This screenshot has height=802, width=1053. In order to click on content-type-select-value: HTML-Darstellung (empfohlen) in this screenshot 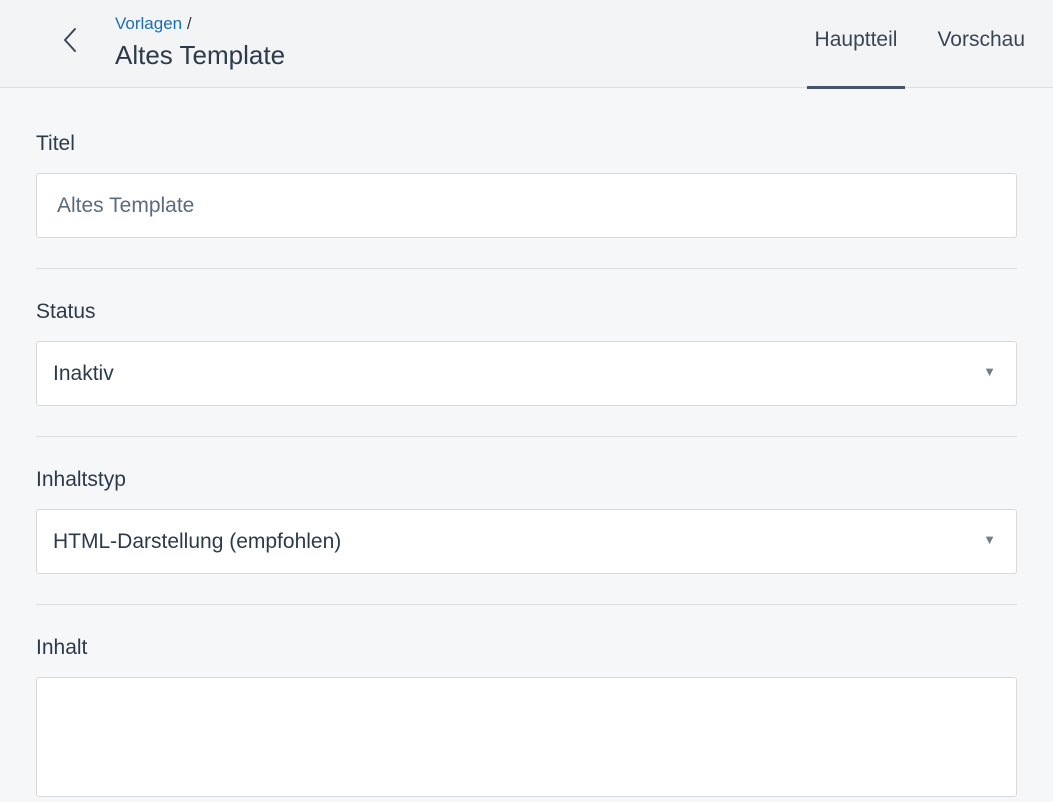, I will do `click(197, 541)`.